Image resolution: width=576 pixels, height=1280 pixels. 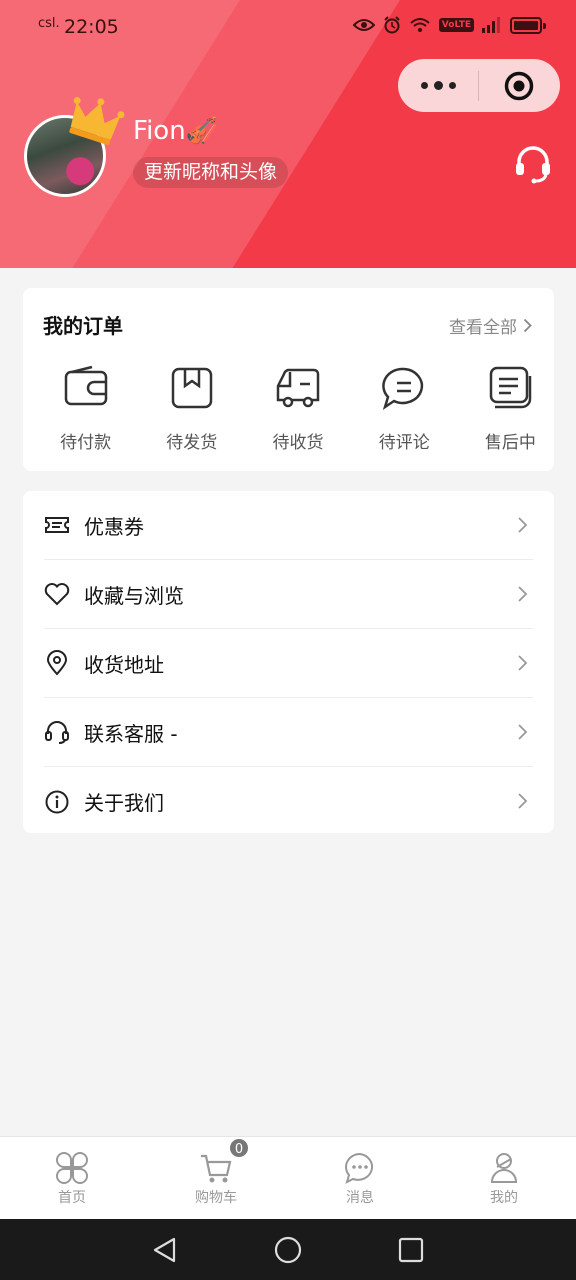 What do you see at coordinates (288, 801) in the screenshot?
I see `menu-item-about: 关于我们` at bounding box center [288, 801].